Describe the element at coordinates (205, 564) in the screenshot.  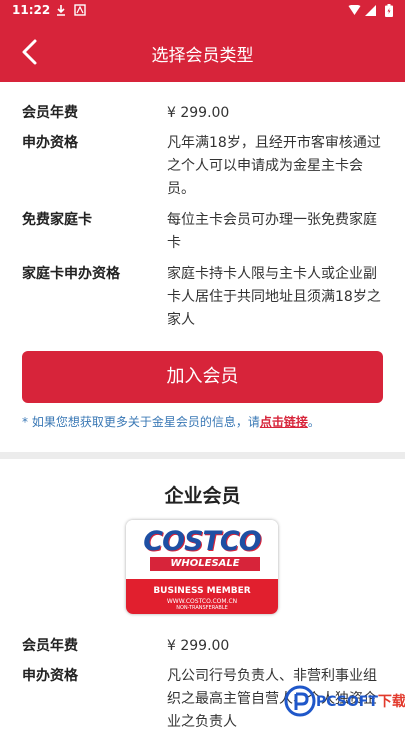
I see `card-wholesale-banner: WHOLESALE` at that location.